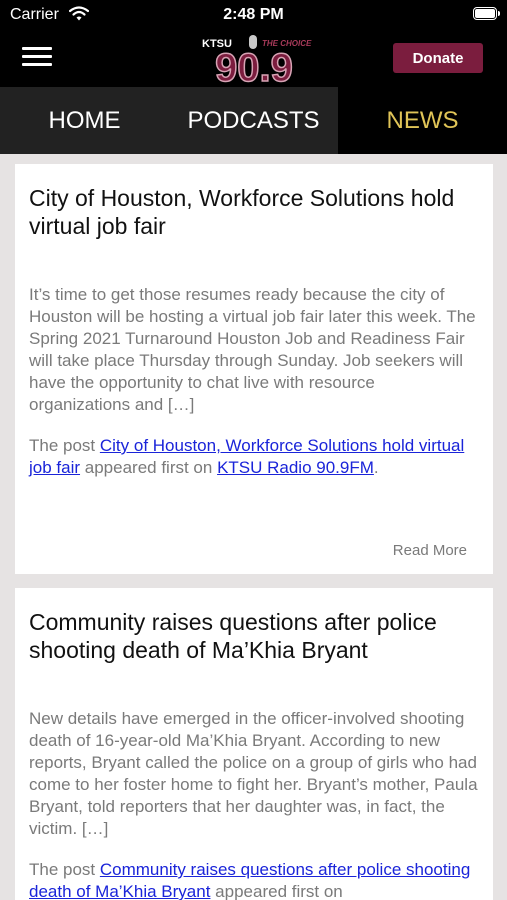 This screenshot has width=507, height=900. I want to click on read-more-link: Read More, so click(430, 550).